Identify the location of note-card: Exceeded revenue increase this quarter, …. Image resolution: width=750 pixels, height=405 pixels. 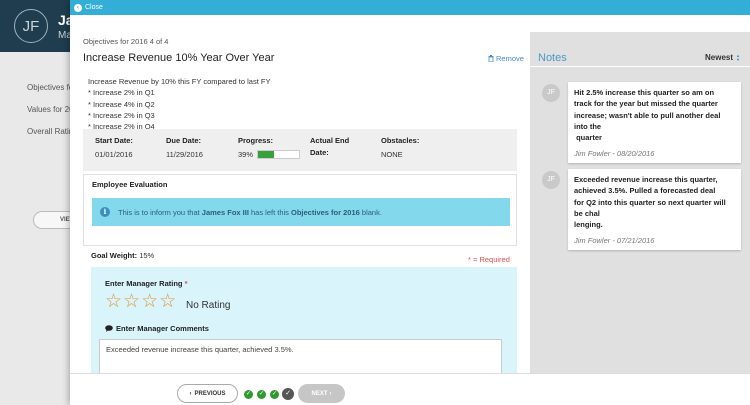
(654, 210).